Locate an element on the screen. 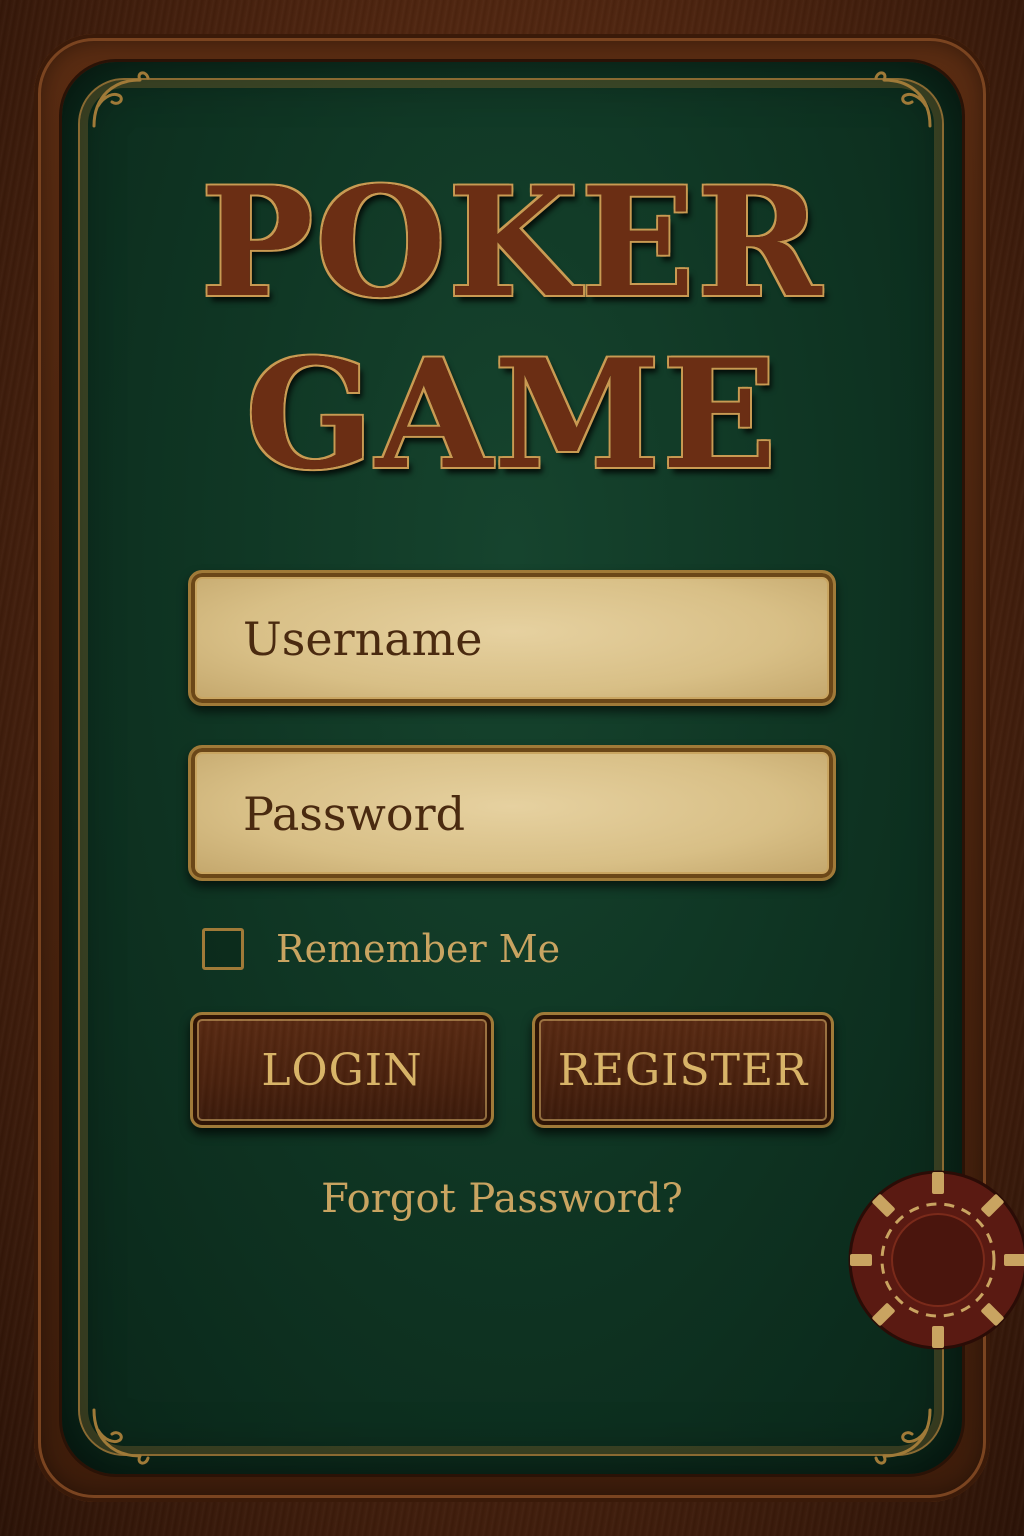 The image size is (1024, 1536). password-input is located at coordinates (523, 814).